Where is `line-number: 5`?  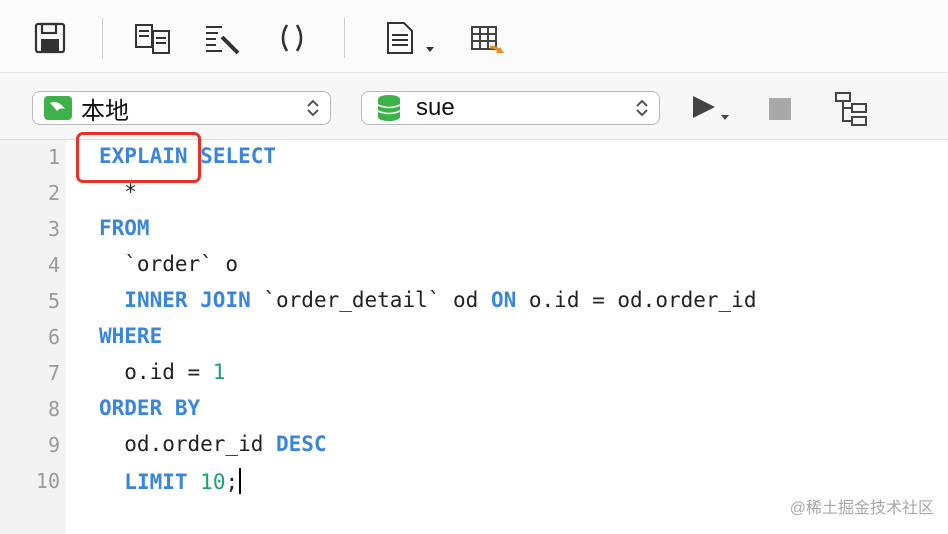 line-number: 5 is located at coordinates (53, 301).